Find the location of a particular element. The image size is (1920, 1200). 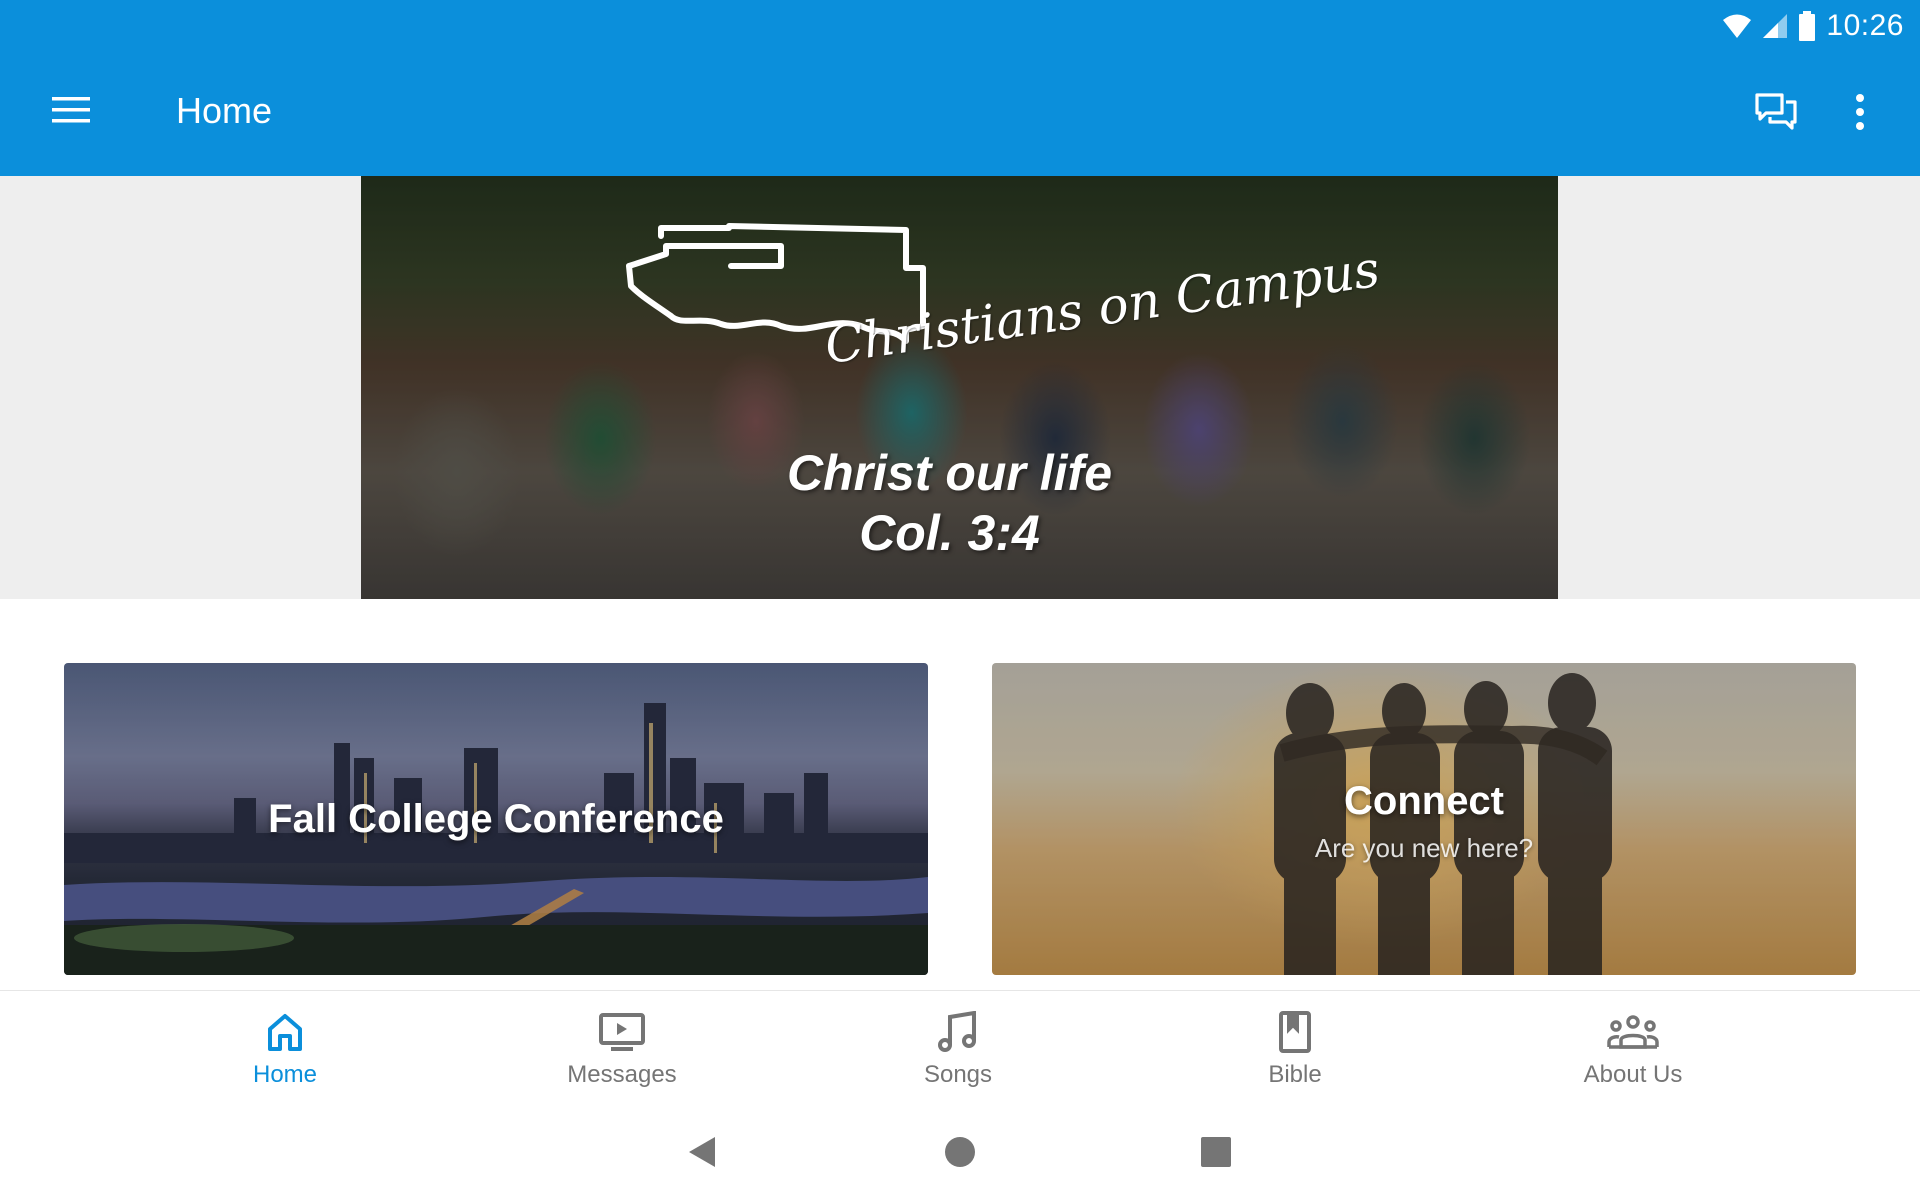

nav-label-messages: Messages is located at coordinates (622, 1074).